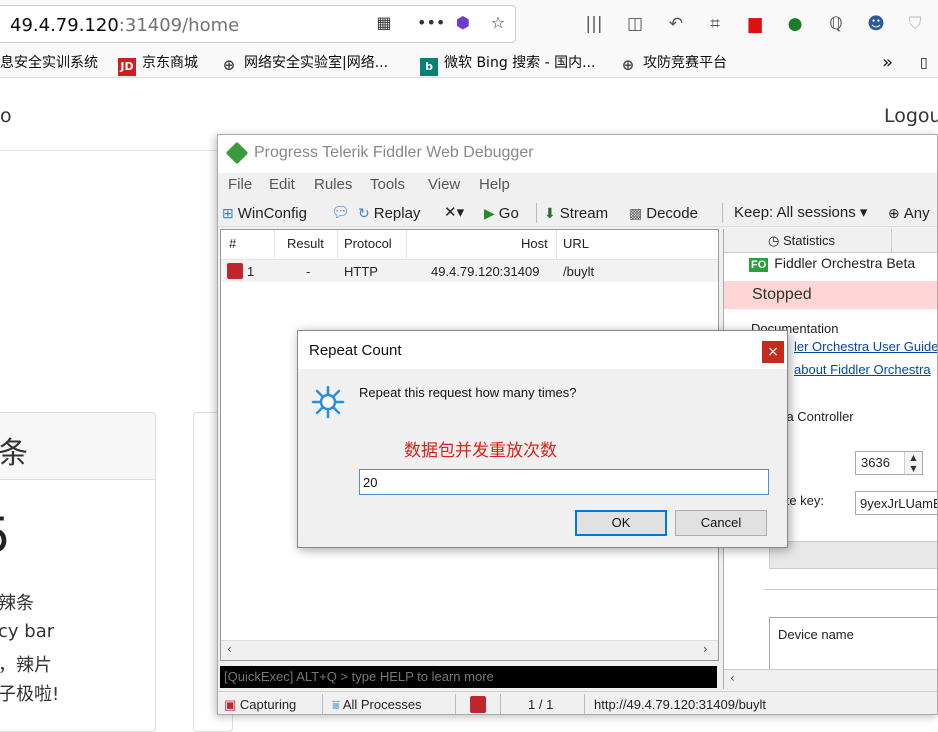  What do you see at coordinates (715, 24) in the screenshot?
I see `crop-icon: ⌗` at bounding box center [715, 24].